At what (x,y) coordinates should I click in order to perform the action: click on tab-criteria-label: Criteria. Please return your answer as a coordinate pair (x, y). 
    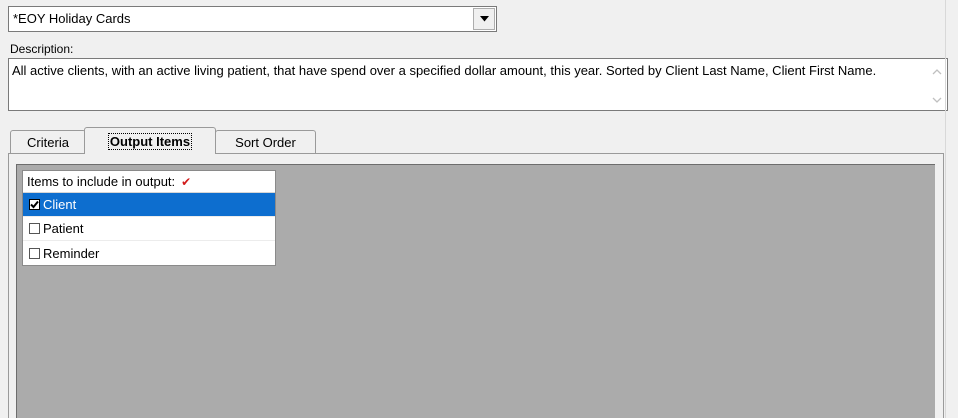
    Looking at the image, I should click on (48, 142).